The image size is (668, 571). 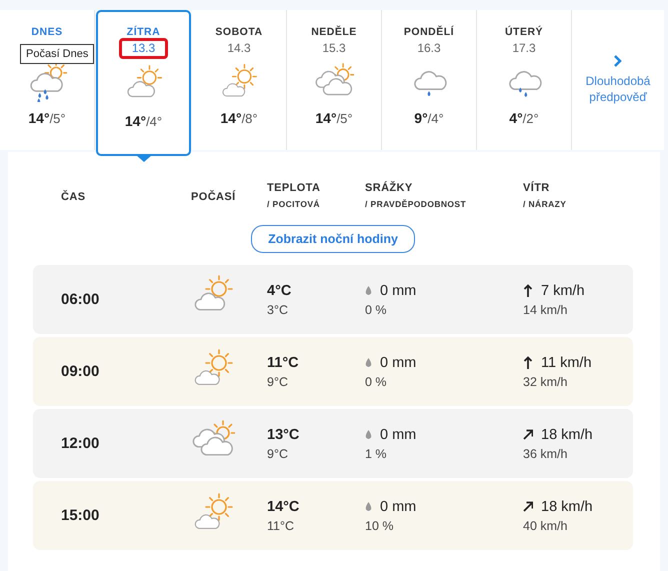 I want to click on precipitation-chance: 1 %, so click(x=376, y=453).